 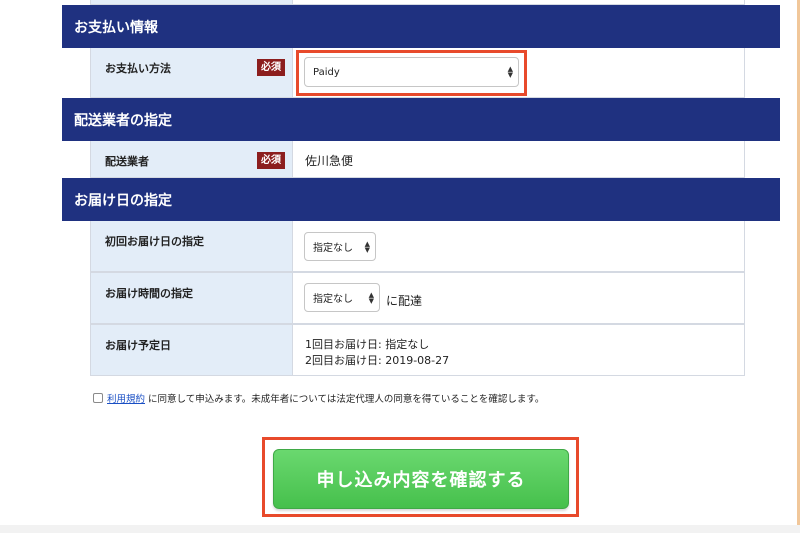 I want to click on first-date-label: 初回お届け日の指定, so click(x=154, y=241).